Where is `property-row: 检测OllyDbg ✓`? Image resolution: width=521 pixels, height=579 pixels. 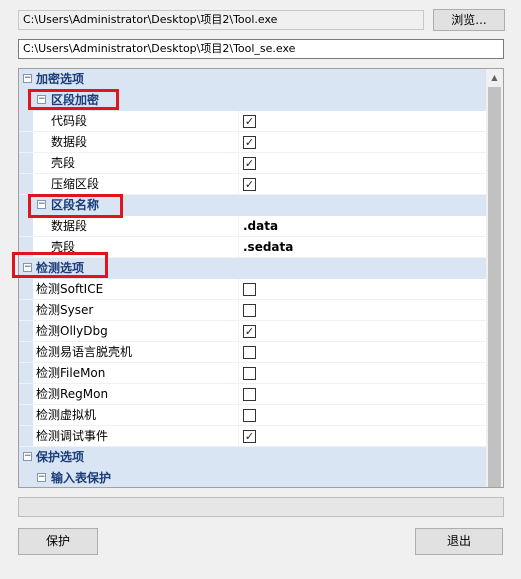 property-row: 检测OllyDbg ✓ is located at coordinates (252, 331).